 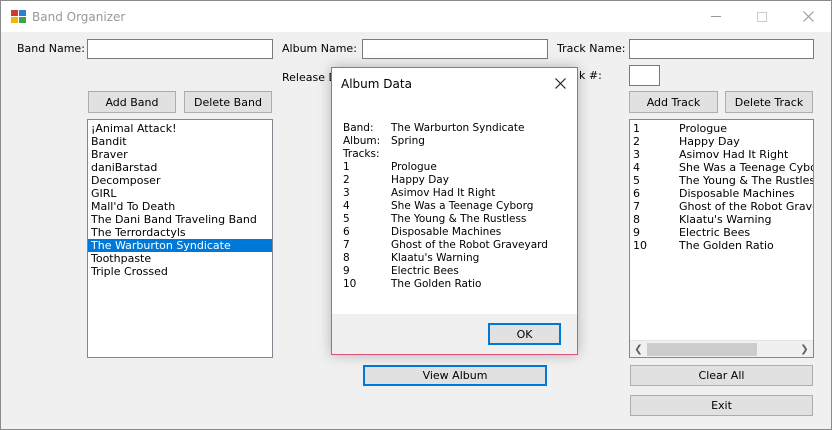 What do you see at coordinates (361, 154) in the screenshot?
I see `dialog-tracks-key: Tracks:` at bounding box center [361, 154].